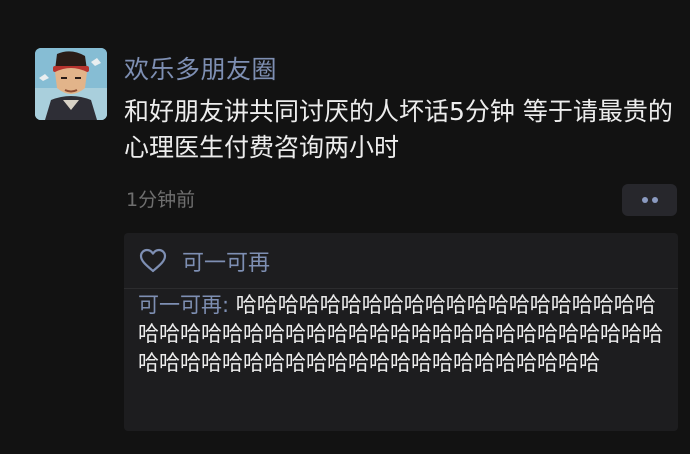 The width and height of the screenshot is (690, 454). What do you see at coordinates (398, 129) in the screenshot?
I see `post-content: 和好朋友讲共同讨厌的人坏话5分钟 等于请最贵的心理医生付费咨询两小时` at bounding box center [398, 129].